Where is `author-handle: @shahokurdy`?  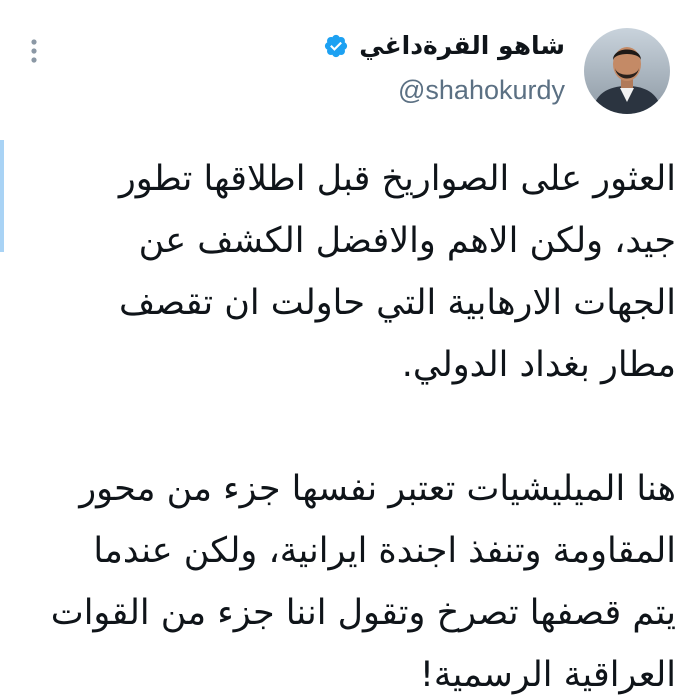
author-handle: @shahokurdy is located at coordinates (481, 90).